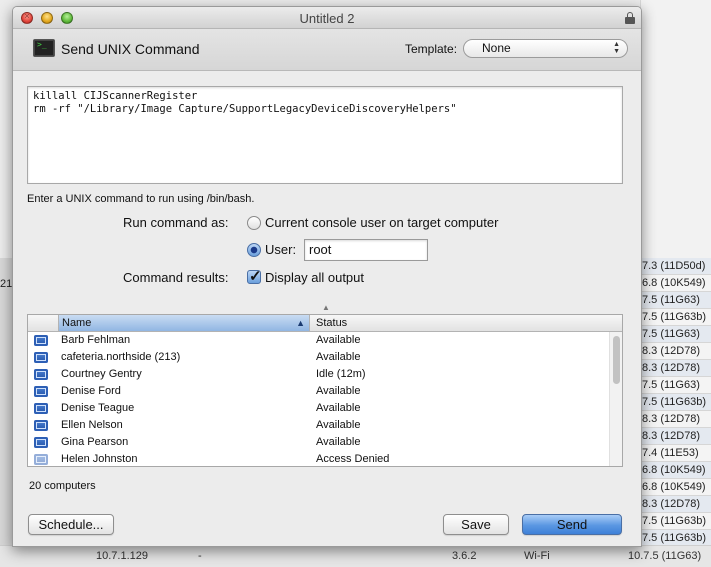 Image resolution: width=711 pixels, height=567 pixels. I want to click on column-header-status: Status, so click(331, 323).